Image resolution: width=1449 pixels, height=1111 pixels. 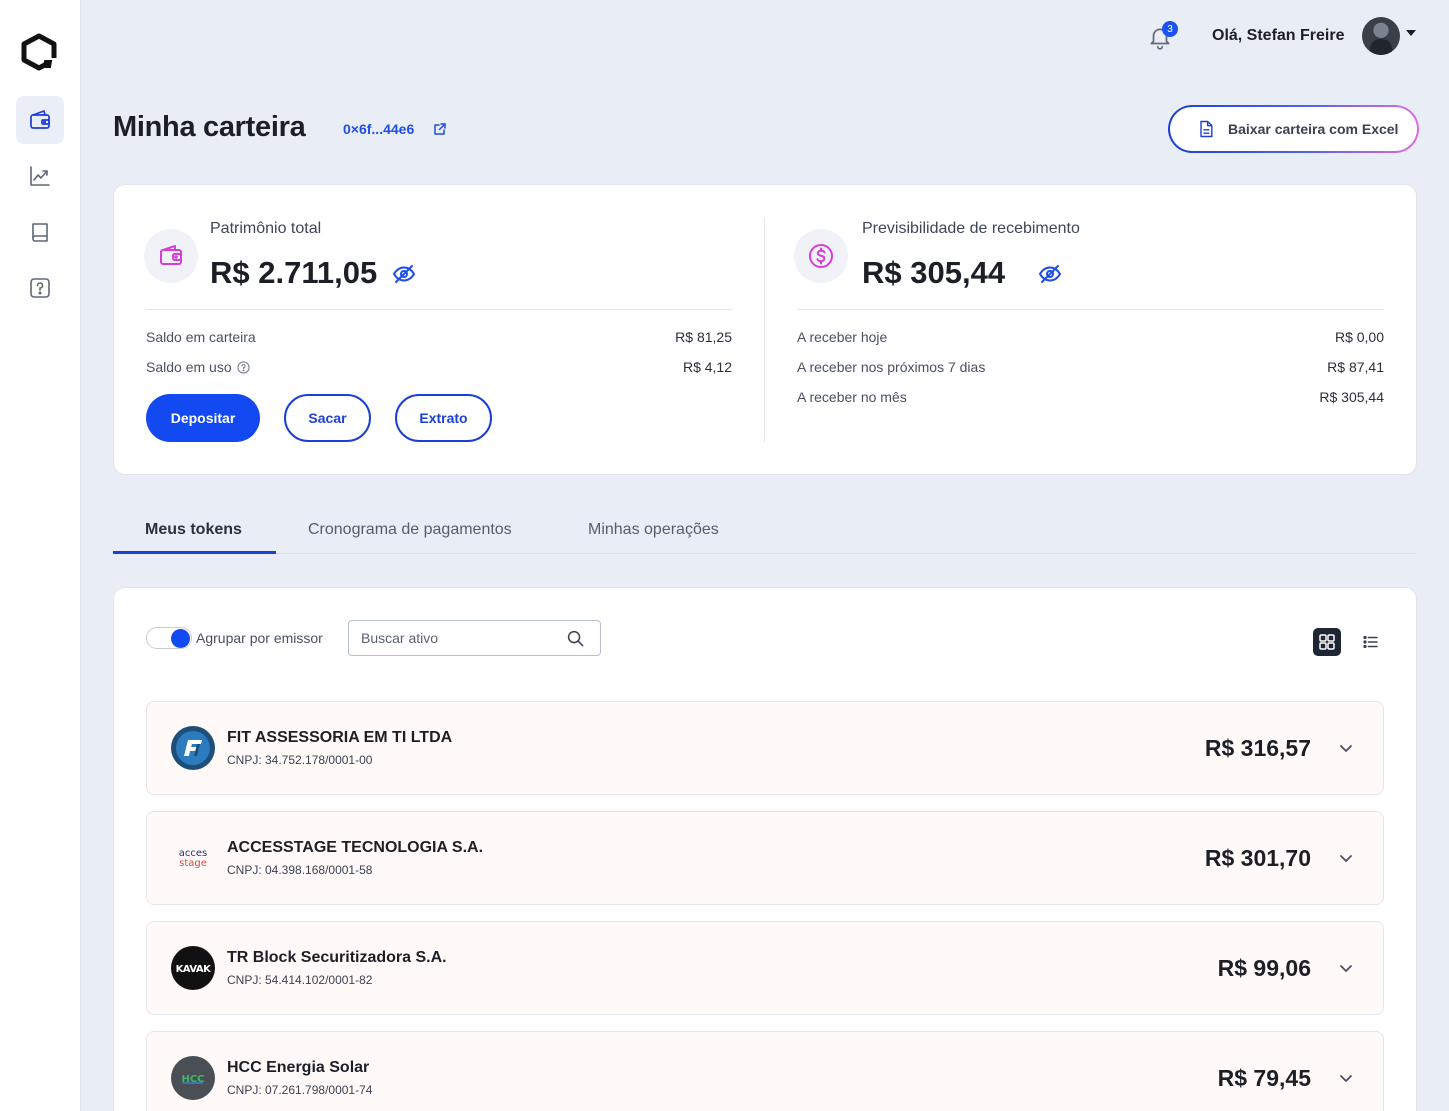 I want to click on tab-cronograma-pagamentos: Cronograma de pagamentos, so click(x=410, y=530).